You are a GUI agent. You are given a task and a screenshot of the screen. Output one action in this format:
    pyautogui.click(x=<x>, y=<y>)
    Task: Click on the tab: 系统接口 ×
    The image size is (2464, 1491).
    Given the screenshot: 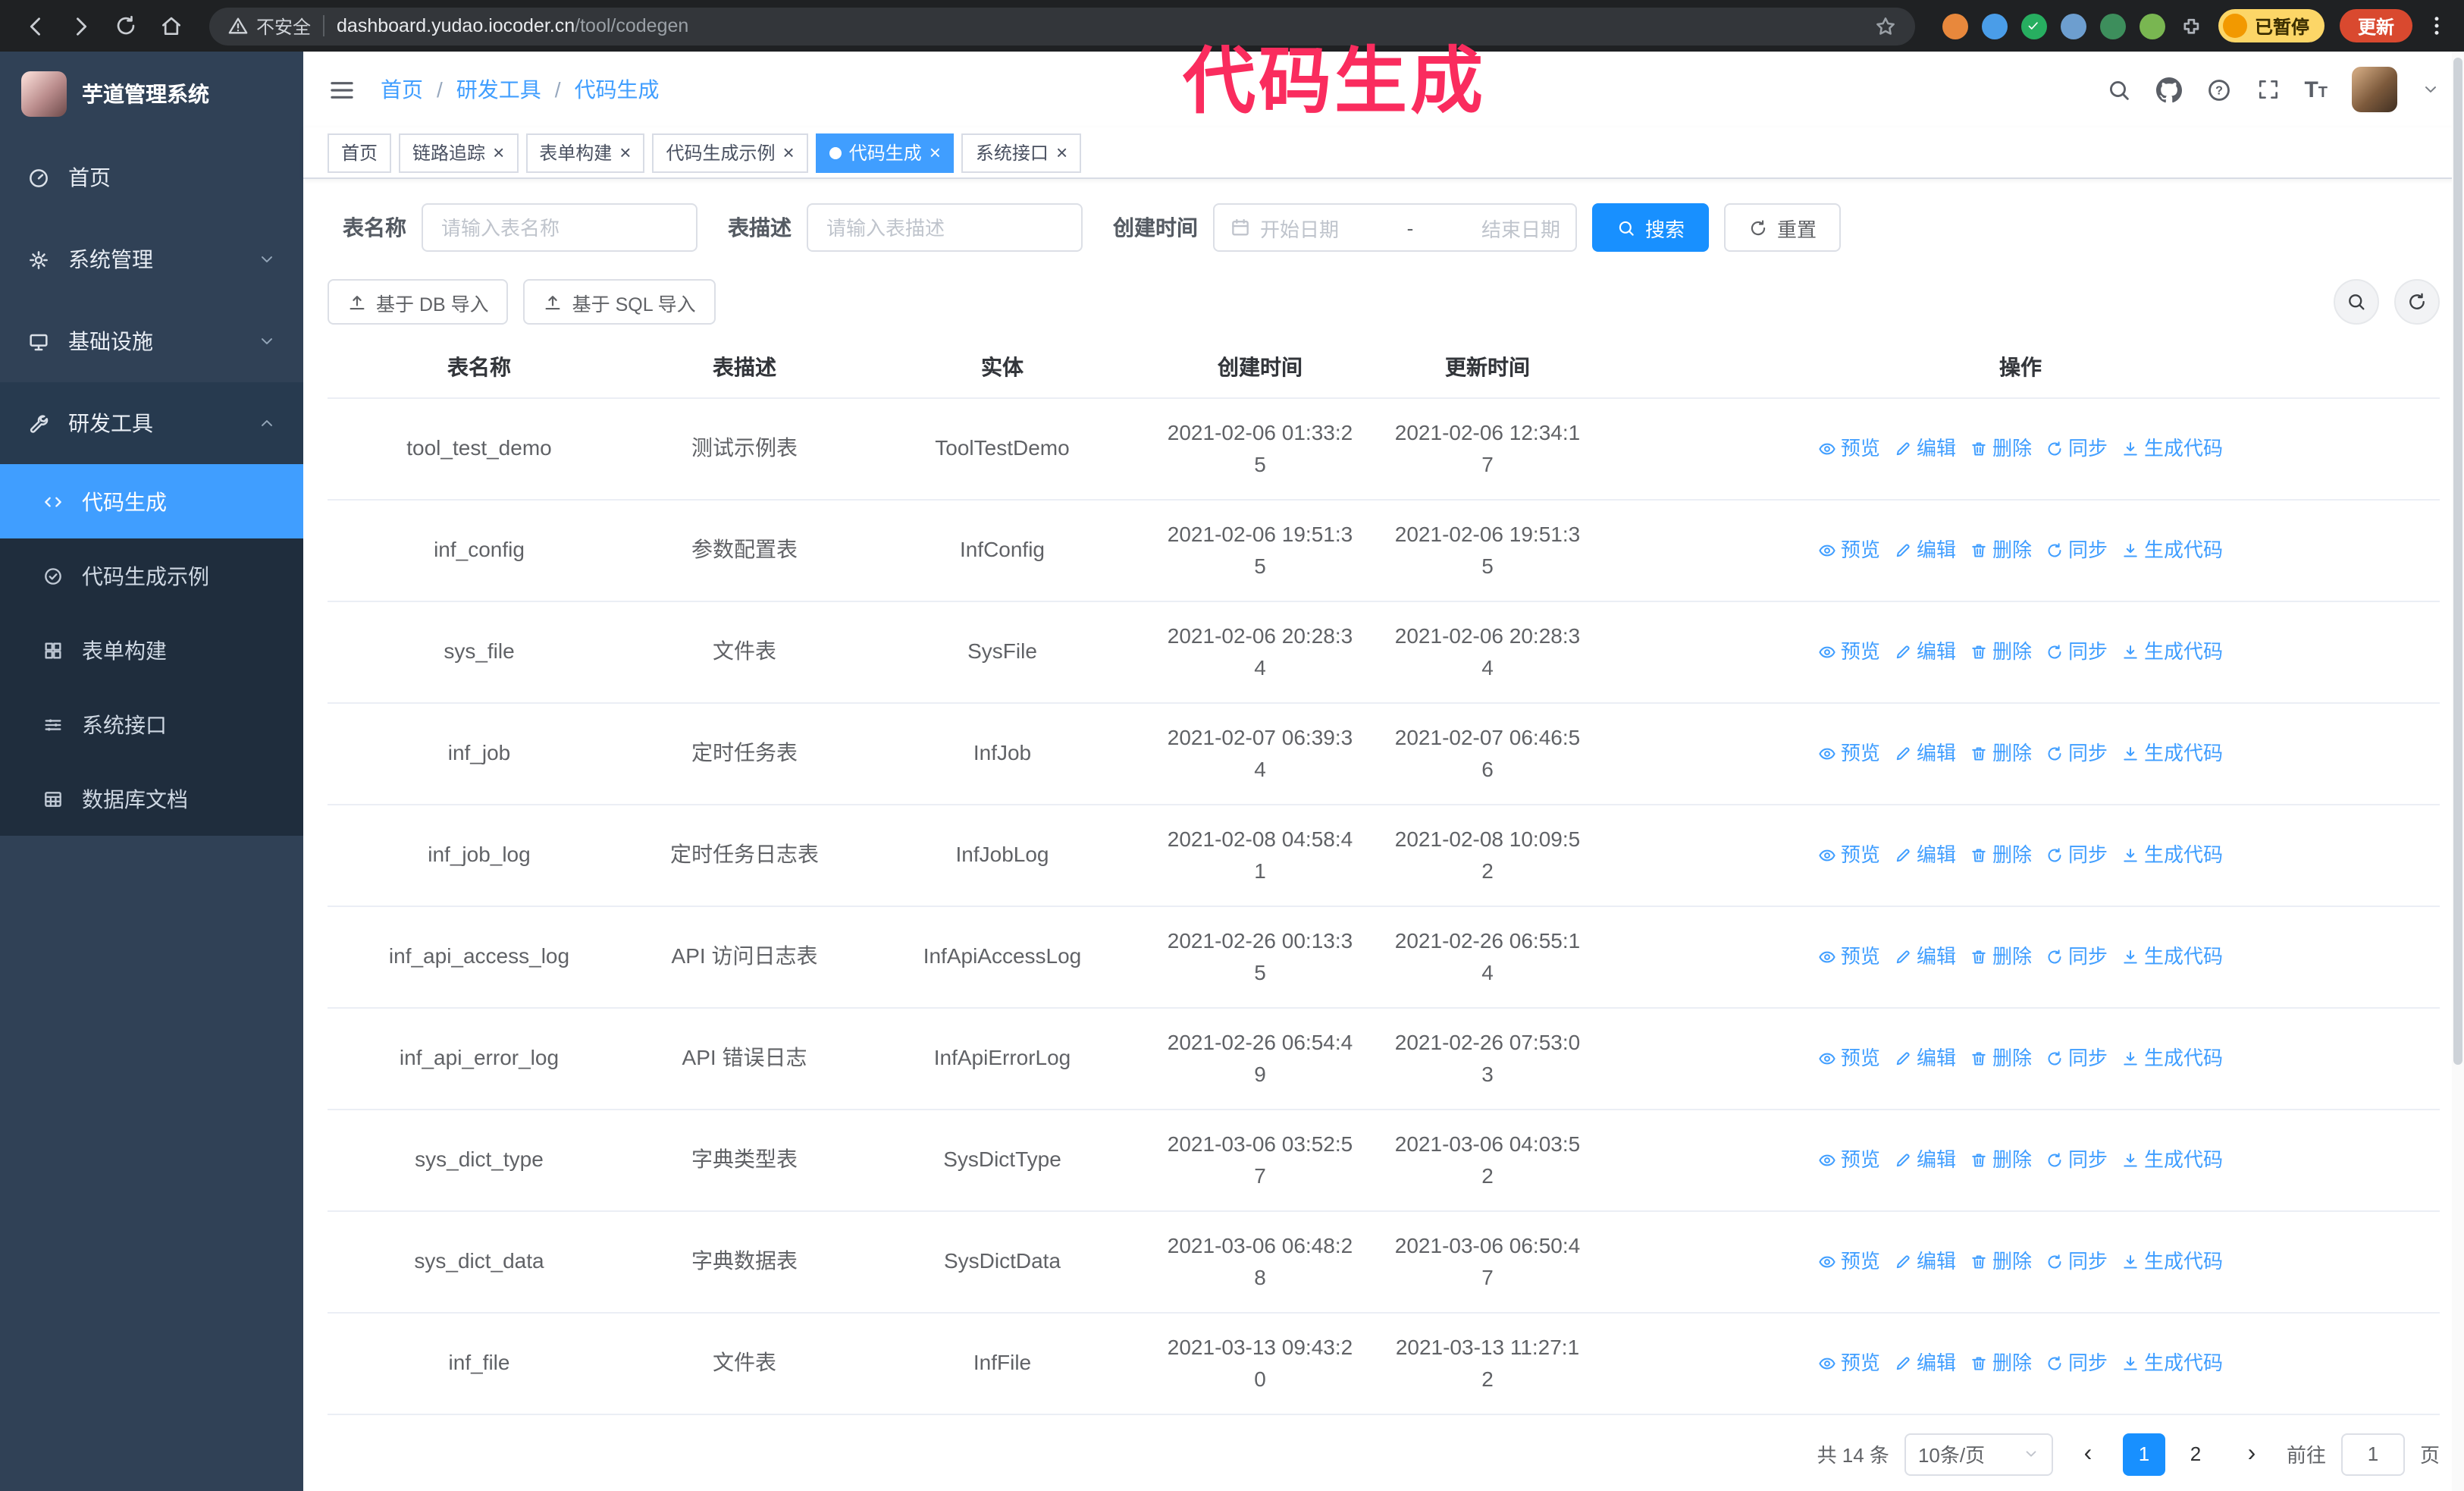 What is the action you would take?
    pyautogui.click(x=1022, y=152)
    